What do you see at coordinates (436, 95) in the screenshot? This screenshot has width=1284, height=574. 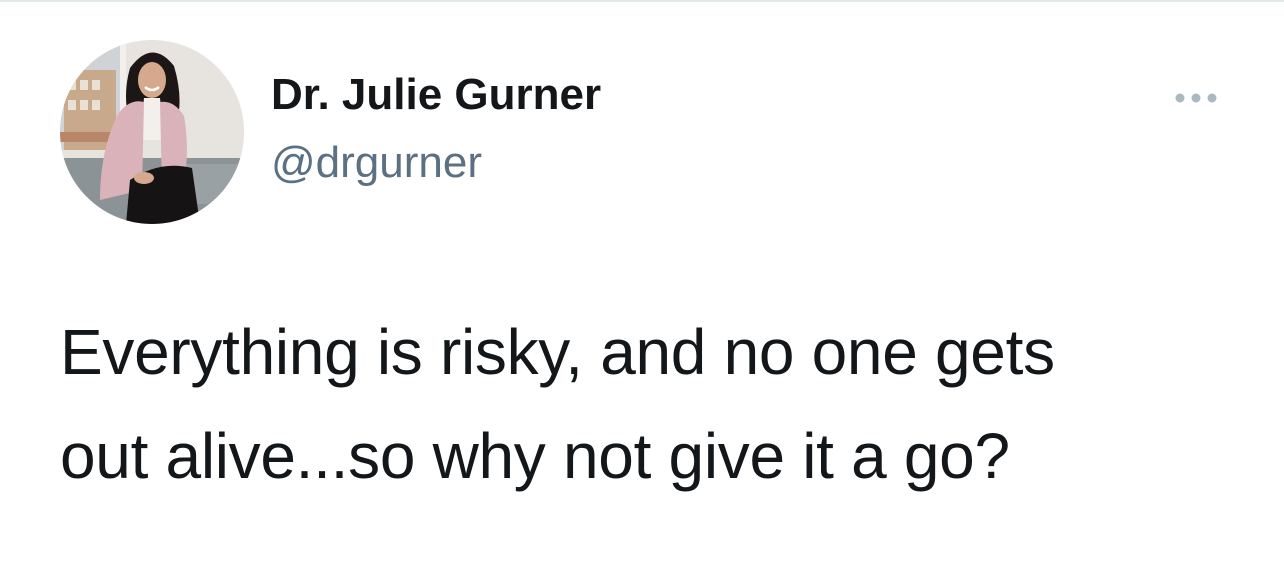 I see `author-name: Dr. Julie Gurner` at bounding box center [436, 95].